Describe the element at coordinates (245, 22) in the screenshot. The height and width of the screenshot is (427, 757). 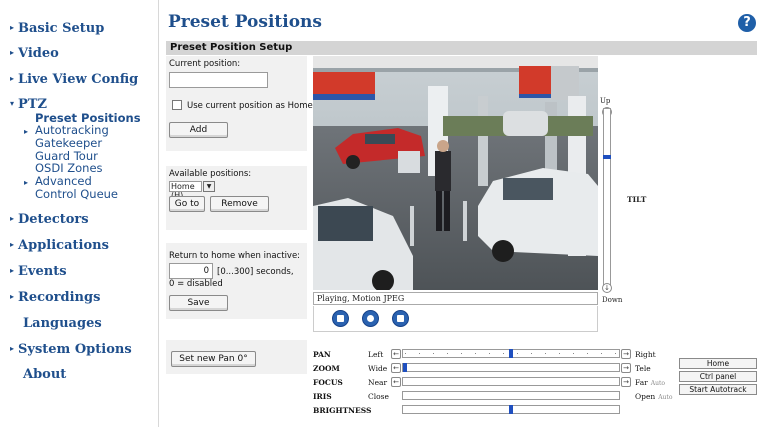
I see `page-title: Preset Positions` at that location.